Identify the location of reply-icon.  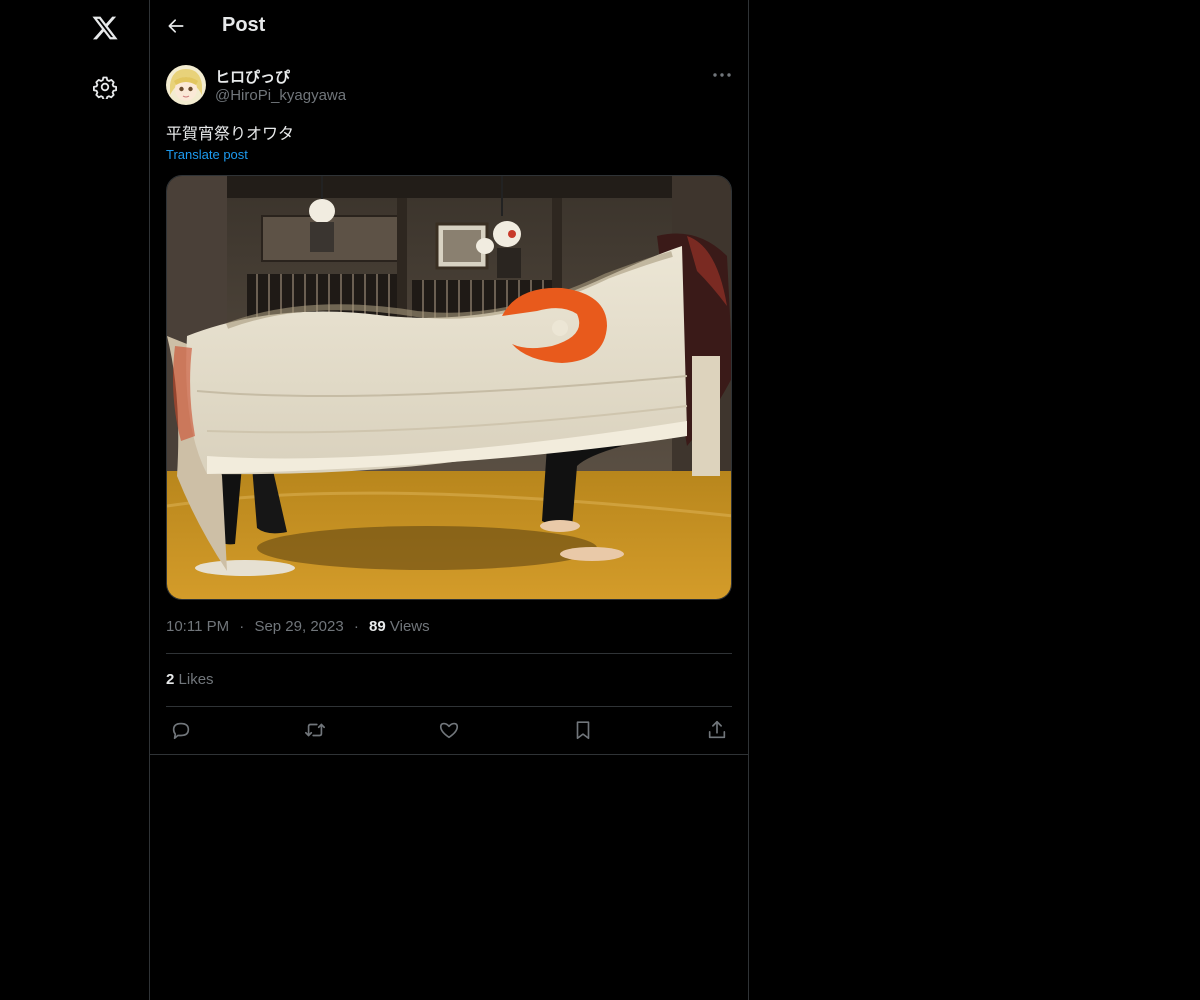
(181, 730).